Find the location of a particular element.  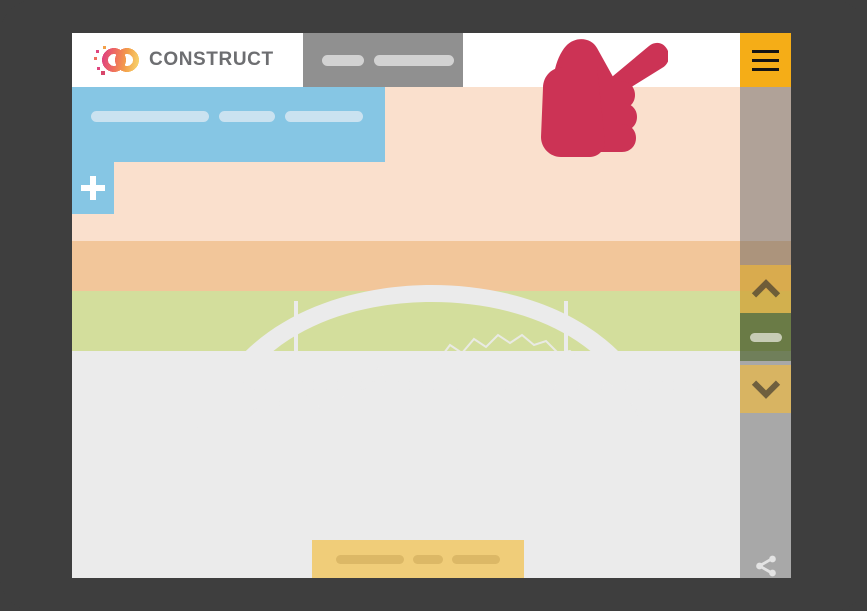

share-icon is located at coordinates (765, 566).